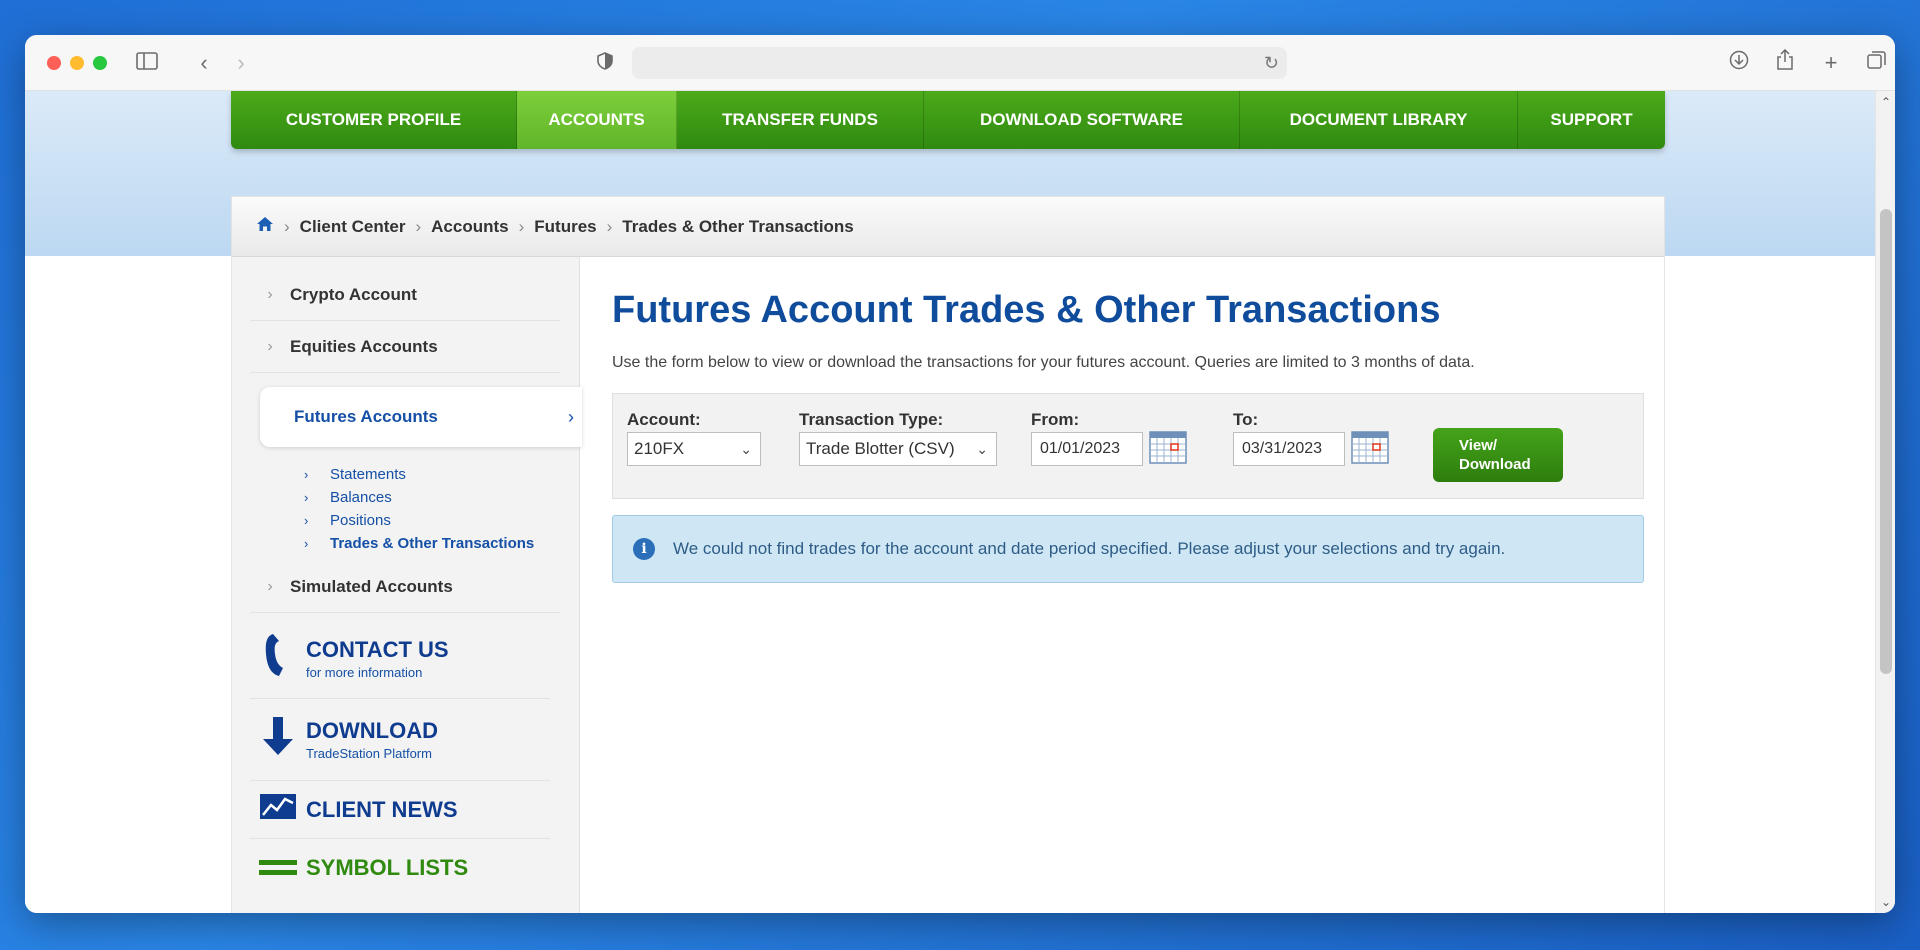 This screenshot has width=1920, height=950. What do you see at coordinates (364, 346) in the screenshot?
I see `sidebar-item-label: Equities Accounts` at bounding box center [364, 346].